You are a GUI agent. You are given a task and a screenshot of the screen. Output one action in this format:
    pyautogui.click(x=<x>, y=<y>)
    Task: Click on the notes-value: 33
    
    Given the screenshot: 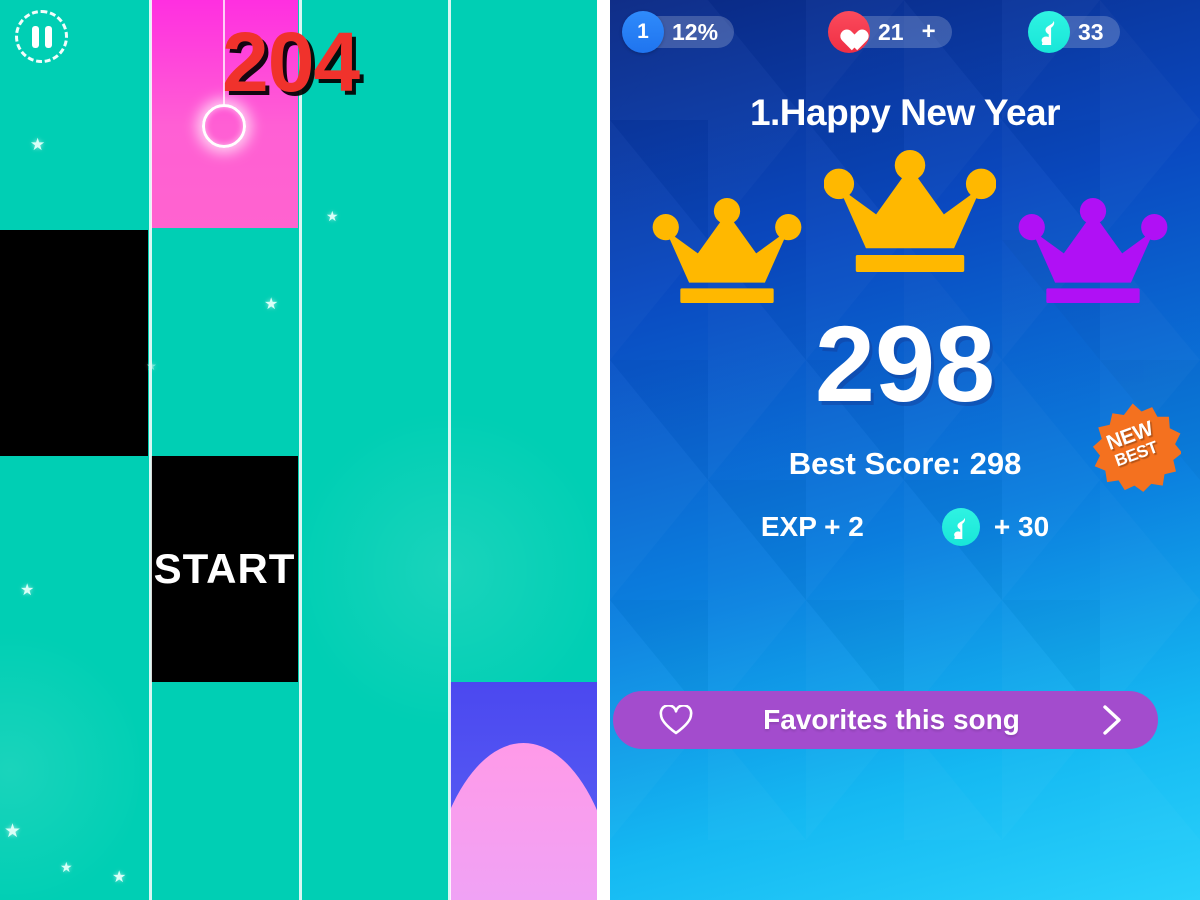 What is the action you would take?
    pyautogui.click(x=1091, y=31)
    